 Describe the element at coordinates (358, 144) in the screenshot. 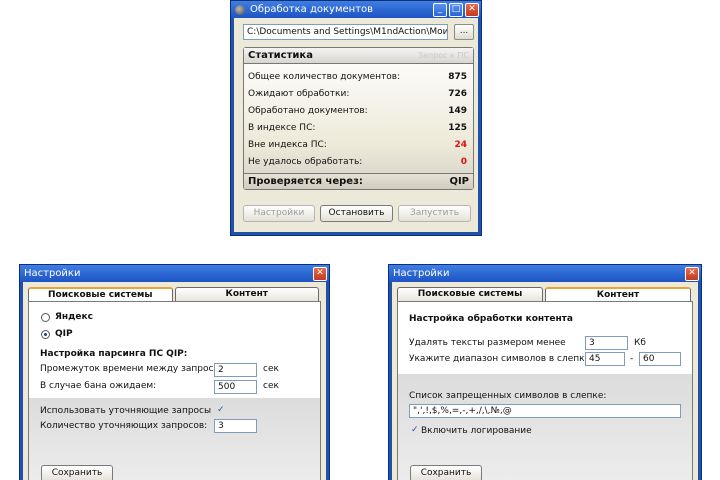

I see `stat-row-not-indexed: Вне индекса ПС: 24` at that location.